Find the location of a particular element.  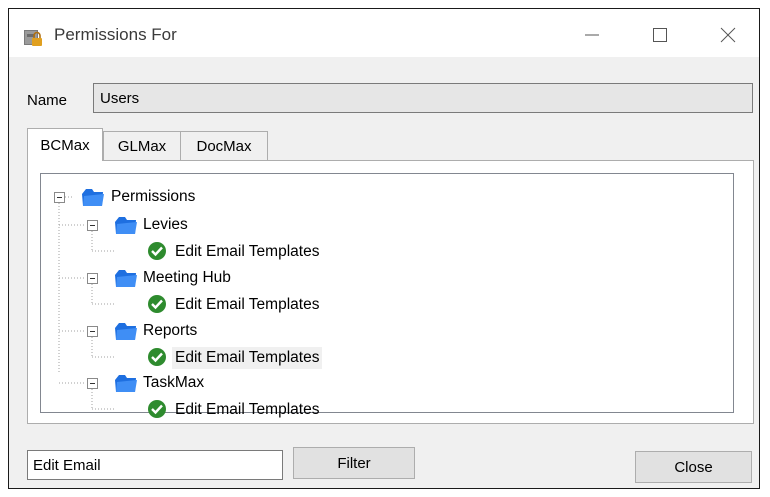

tree-node-permissions: Permissions is located at coordinates (153, 197).